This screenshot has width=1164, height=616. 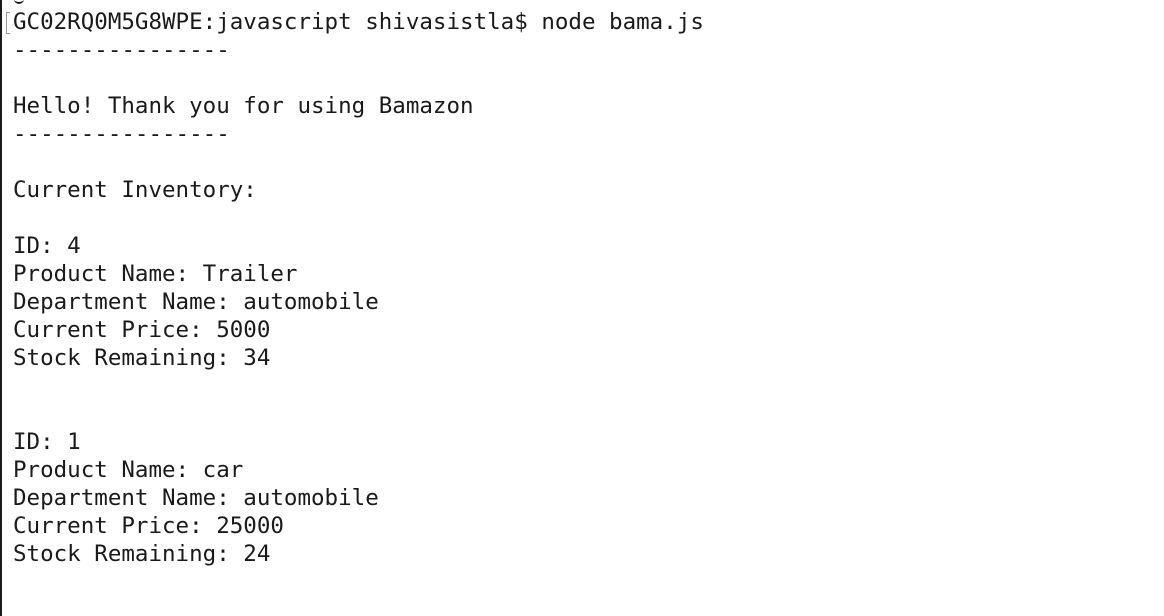 What do you see at coordinates (135, 190) in the screenshot?
I see `output-line: Current Inventory:` at bounding box center [135, 190].